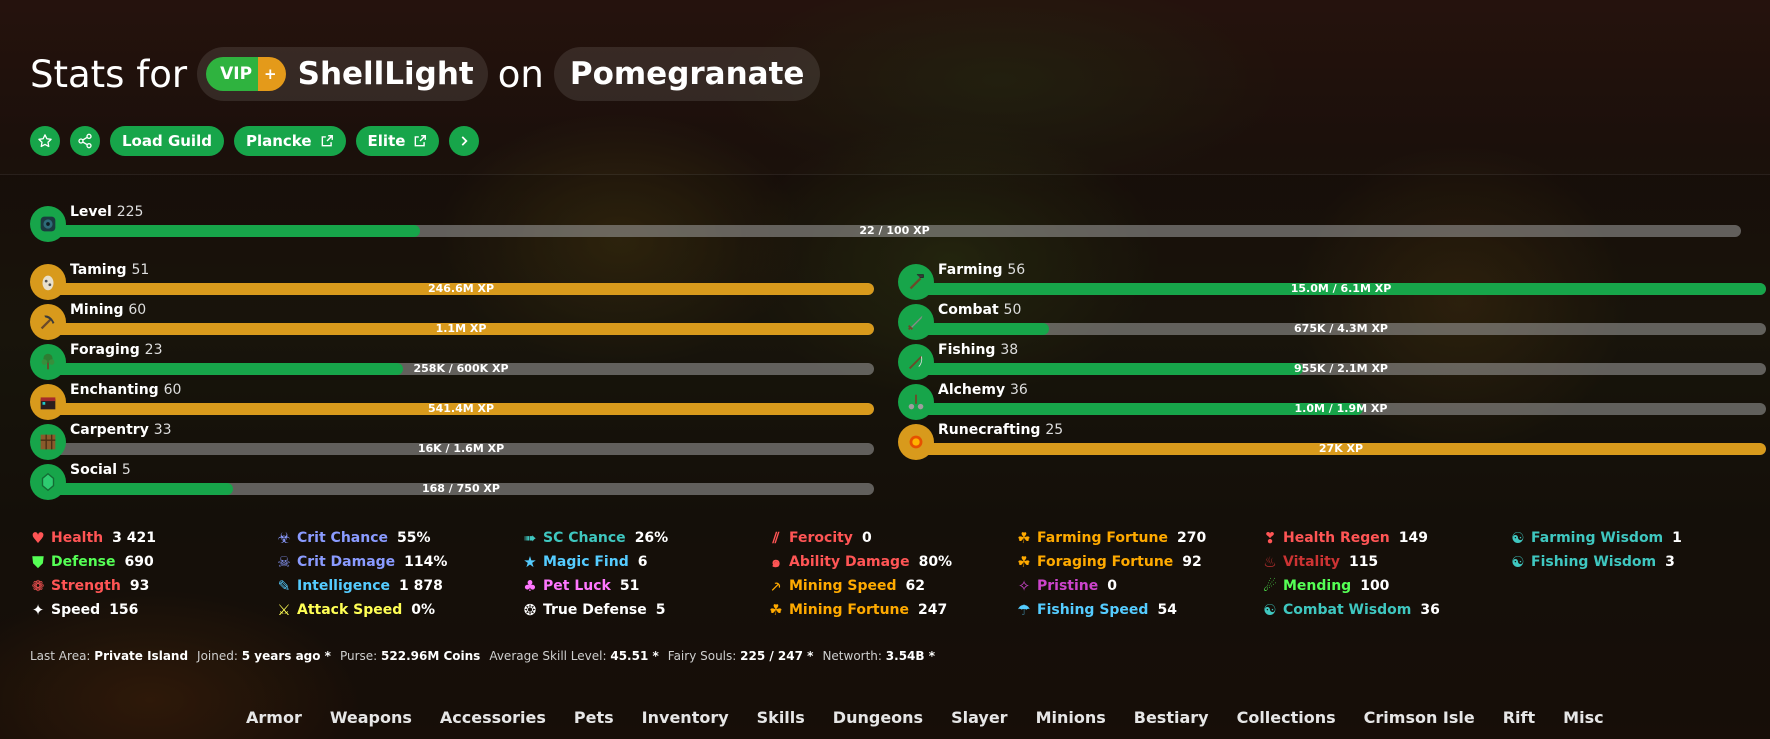  Describe the element at coordinates (289, 141) in the screenshot. I see `plancke-button: Plancke` at that location.